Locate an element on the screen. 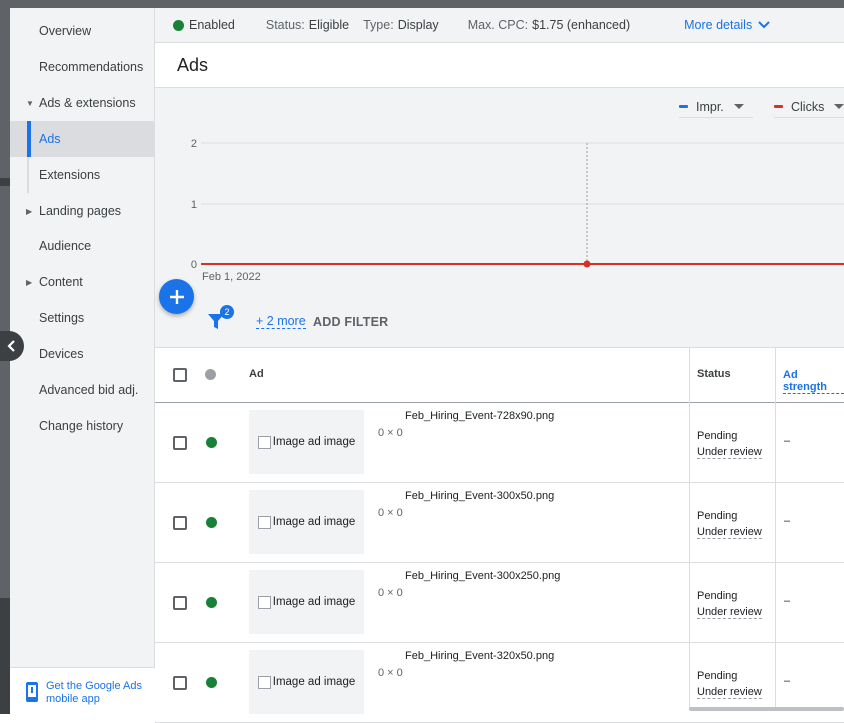  nav-settings: Settings is located at coordinates (82, 318).